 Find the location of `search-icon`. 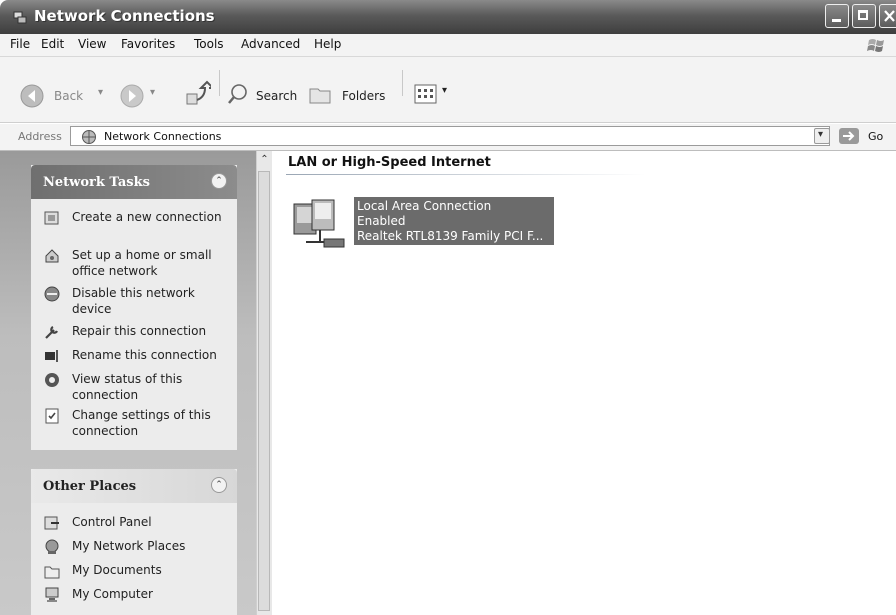

search-icon is located at coordinates (237, 94).